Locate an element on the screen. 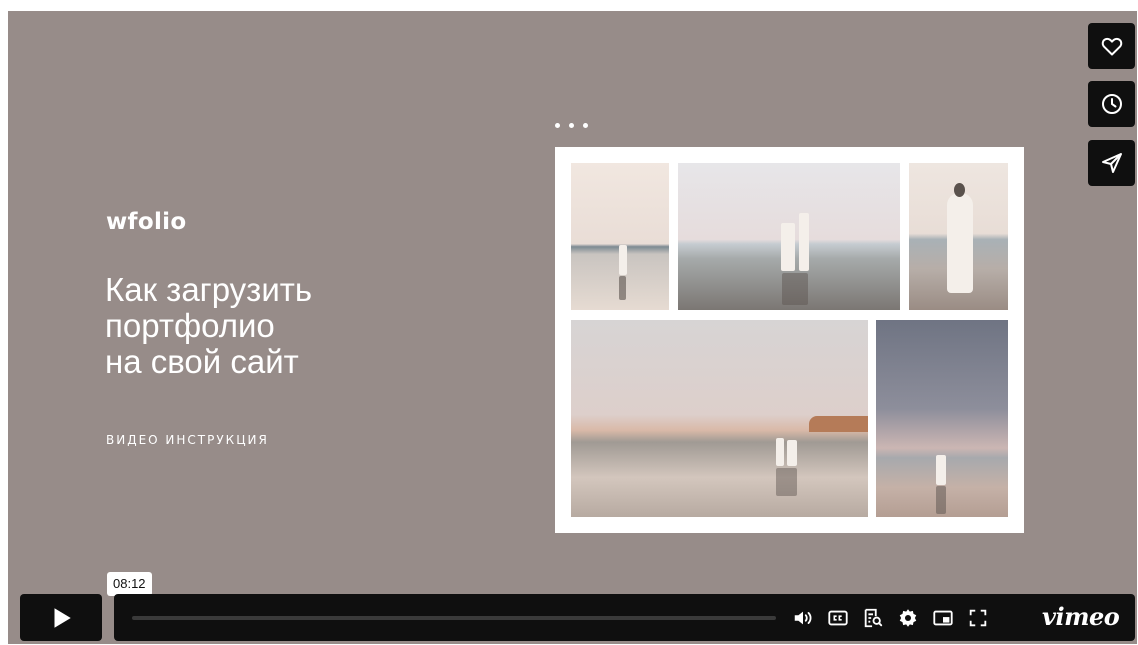  control-icons is located at coordinates (890, 618).